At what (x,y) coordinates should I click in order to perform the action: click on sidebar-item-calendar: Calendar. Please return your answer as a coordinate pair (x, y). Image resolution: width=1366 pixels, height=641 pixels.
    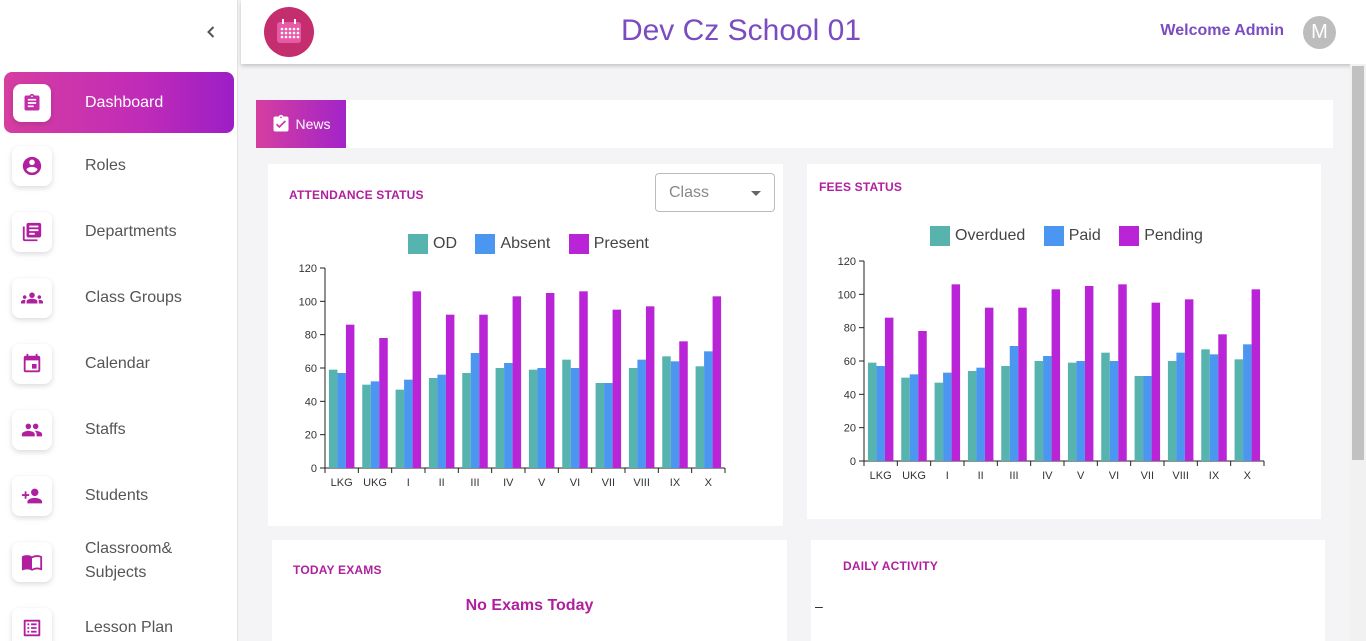
    Looking at the image, I should click on (118, 364).